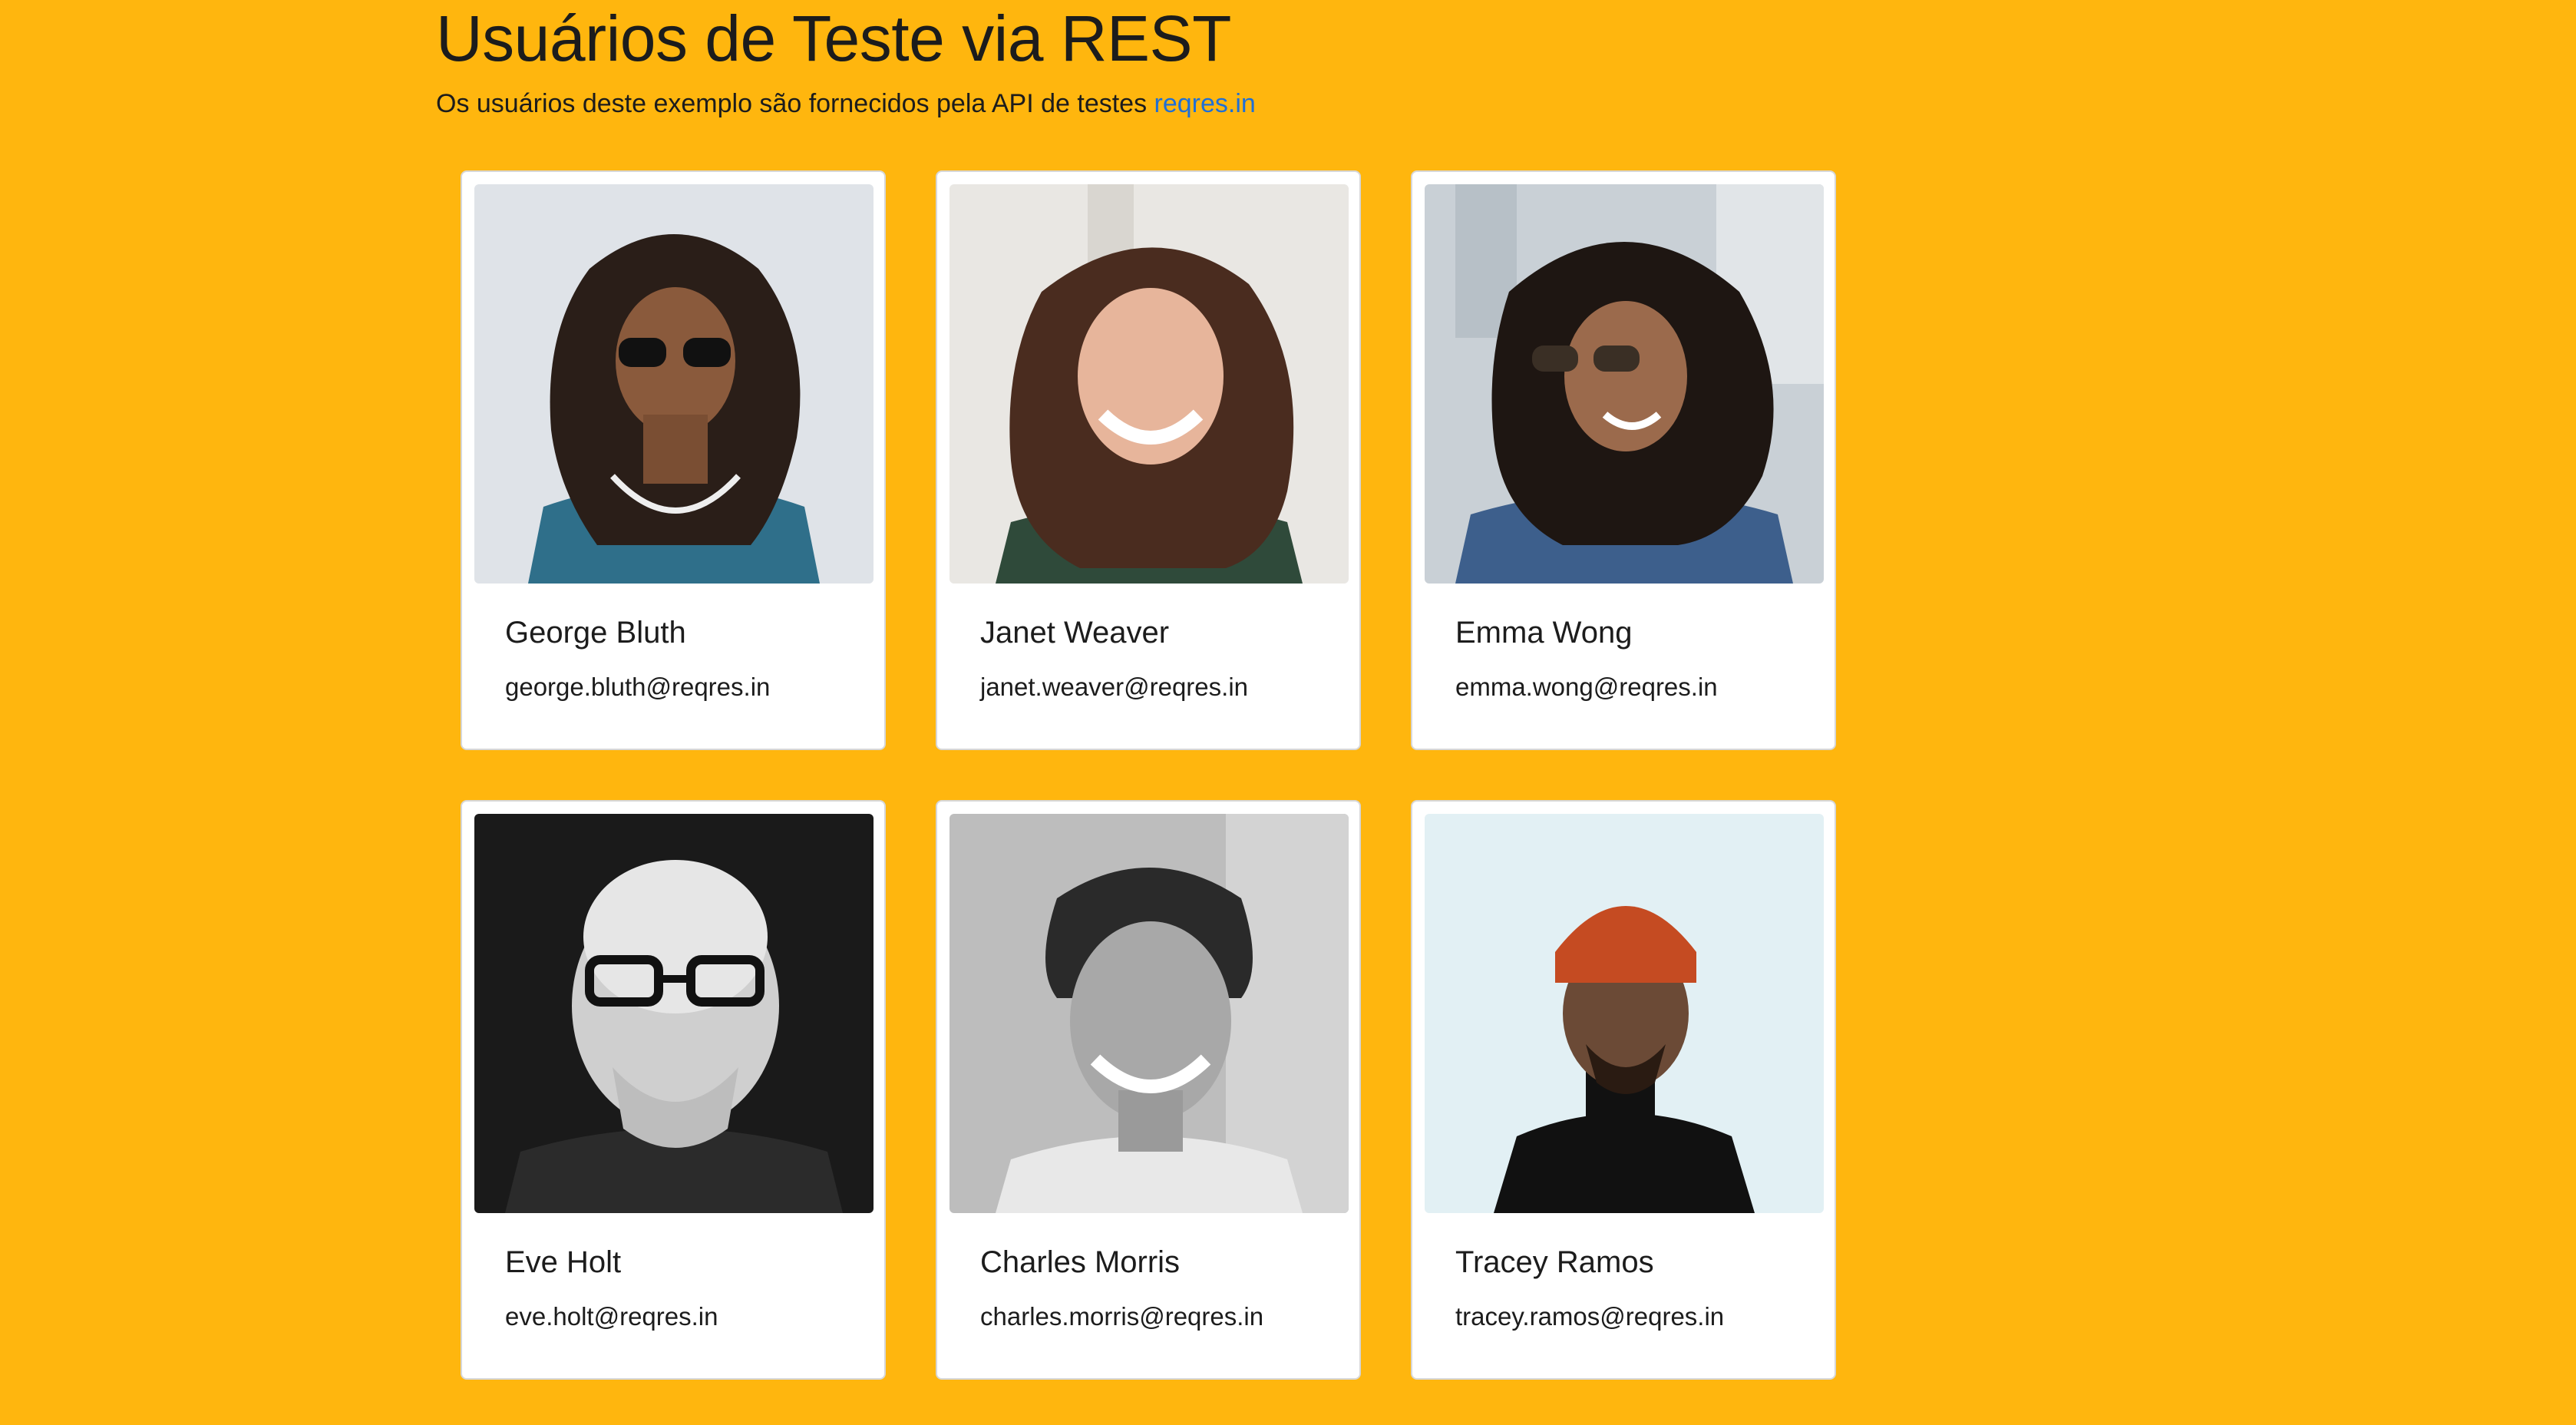 The image size is (2576, 1425). Describe the element at coordinates (638, 687) in the screenshot. I see `user-email: george.bluth@reqres.in` at that location.